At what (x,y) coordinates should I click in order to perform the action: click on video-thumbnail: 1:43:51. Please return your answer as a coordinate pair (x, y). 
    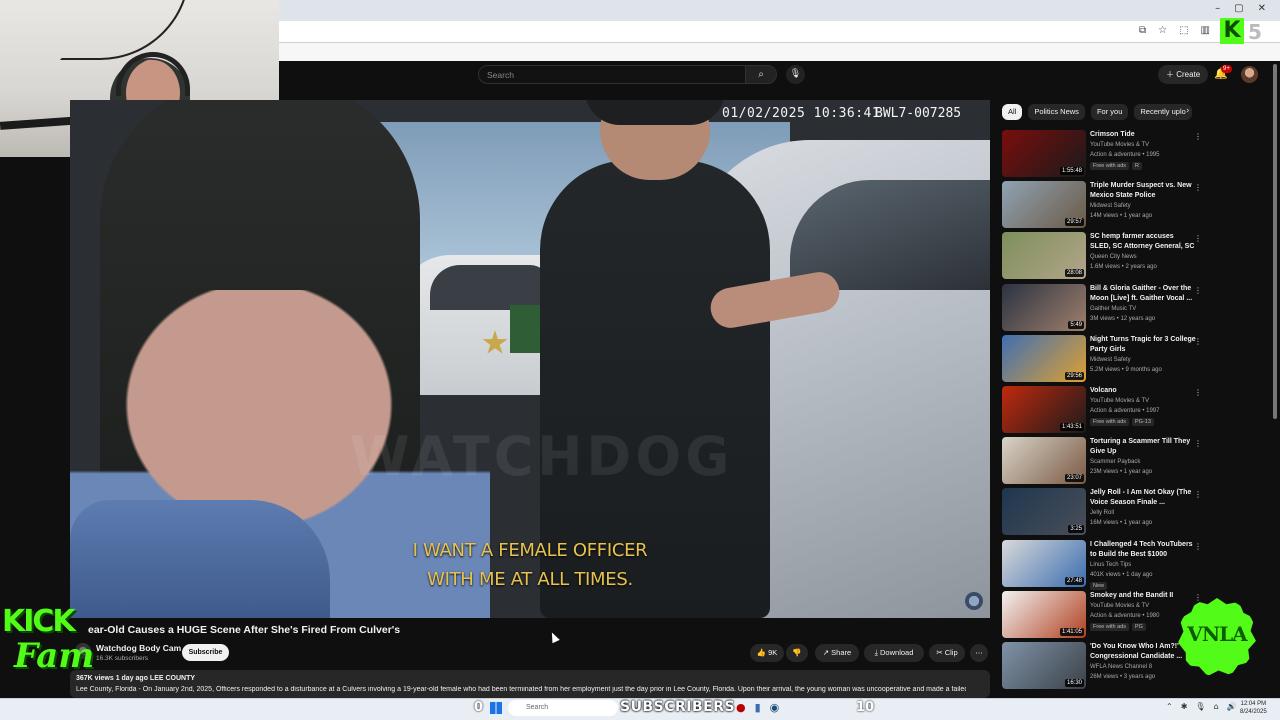
    Looking at the image, I should click on (1044, 409).